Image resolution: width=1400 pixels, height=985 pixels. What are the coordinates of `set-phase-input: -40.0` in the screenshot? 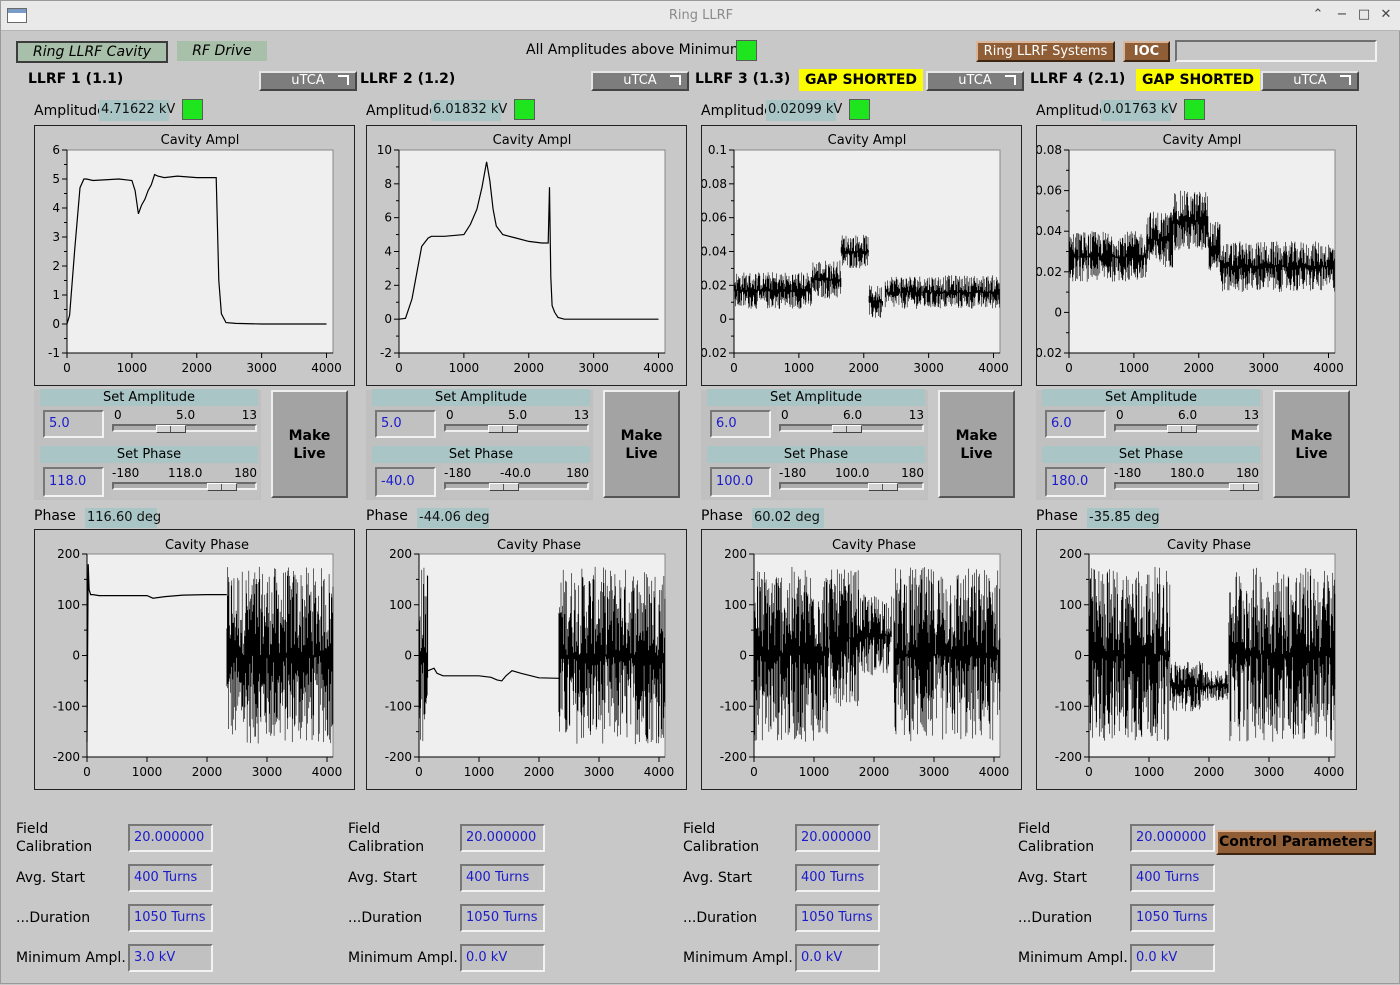 It's located at (405, 482).